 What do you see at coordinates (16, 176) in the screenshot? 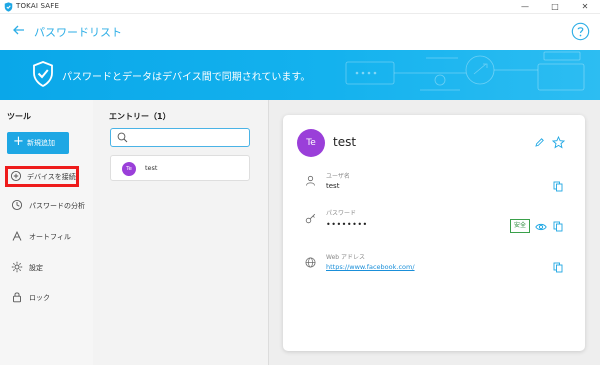
I see `device-sync-icon` at bounding box center [16, 176].